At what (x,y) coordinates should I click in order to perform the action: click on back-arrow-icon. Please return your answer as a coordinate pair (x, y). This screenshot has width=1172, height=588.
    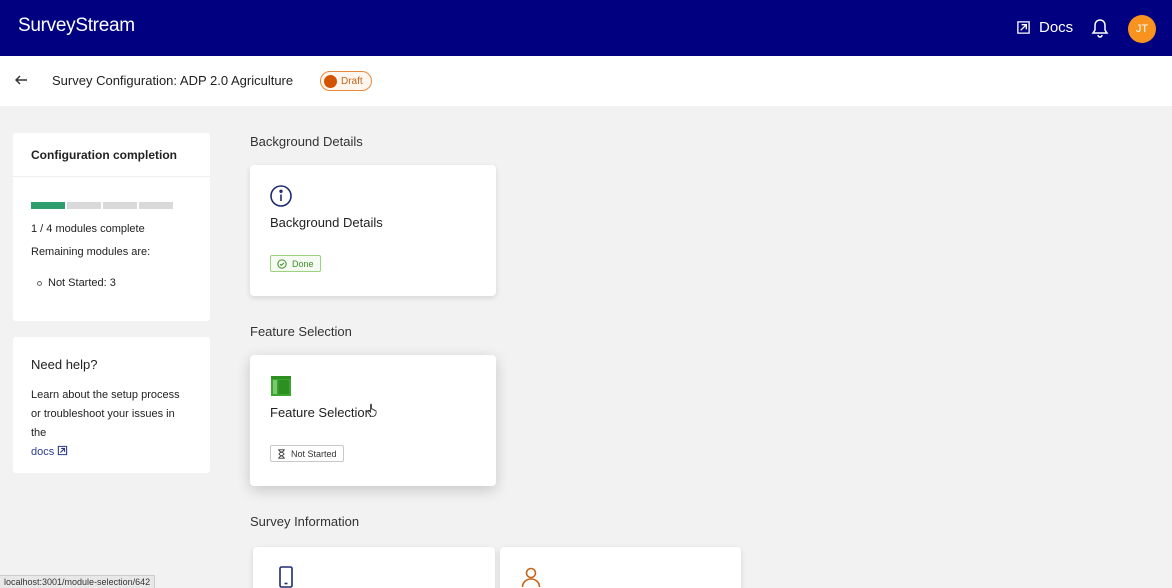
    Looking at the image, I should click on (21, 80).